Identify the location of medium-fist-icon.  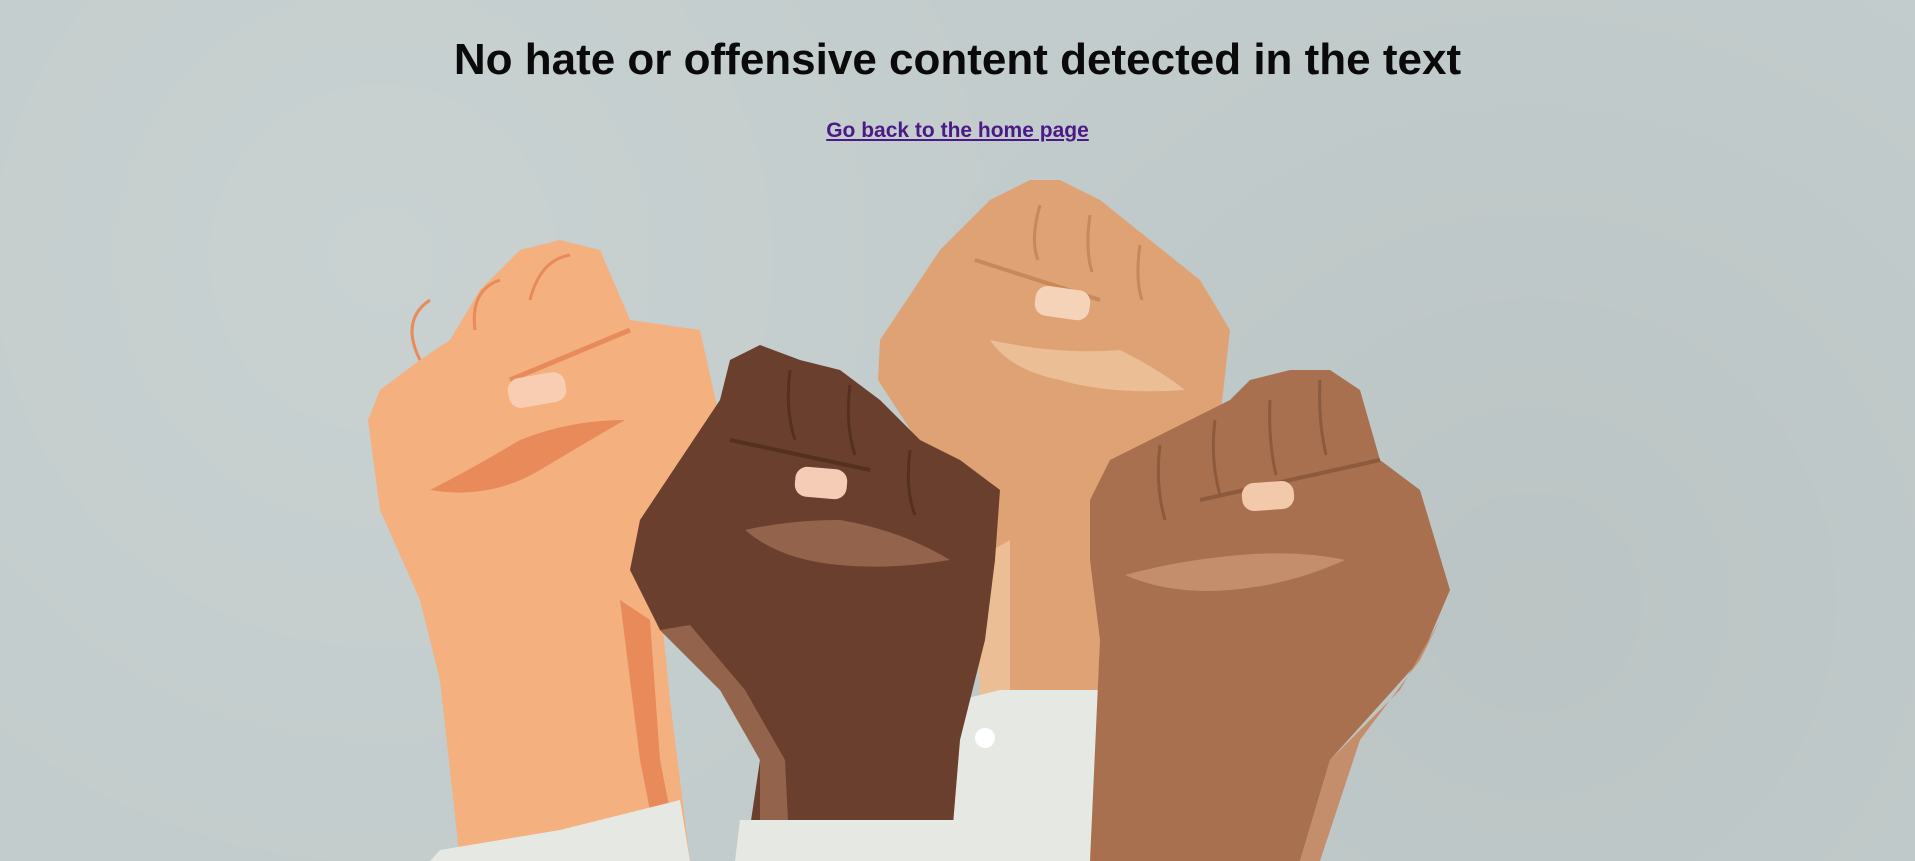
(1270, 615).